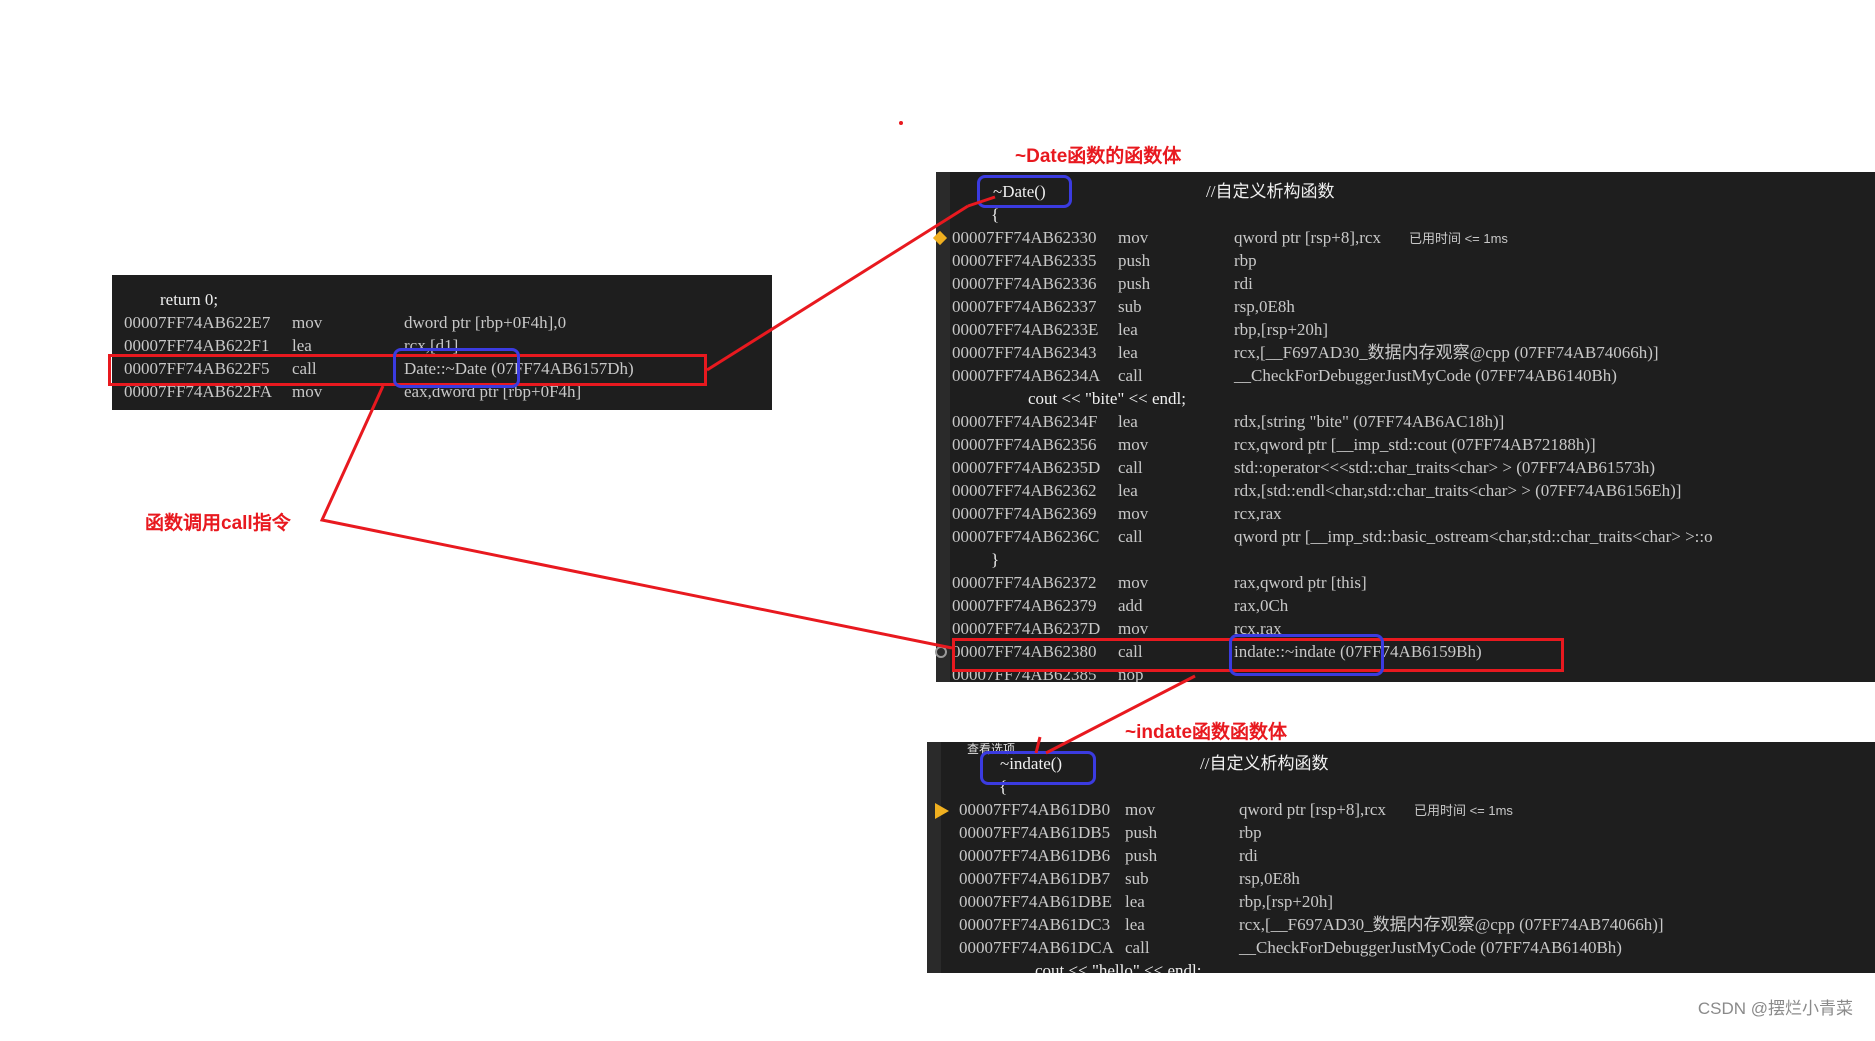 This screenshot has width=1875, height=1041. What do you see at coordinates (1120, 714) in the screenshot?
I see `arrow-to-indate-body` at bounding box center [1120, 714].